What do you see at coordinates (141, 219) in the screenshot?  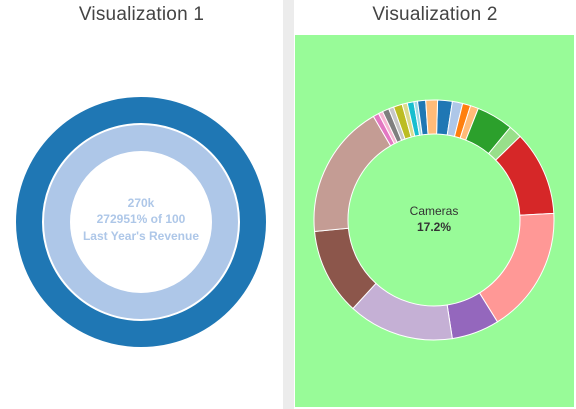 I see `gauge-percent-label: 272951% of 100` at bounding box center [141, 219].